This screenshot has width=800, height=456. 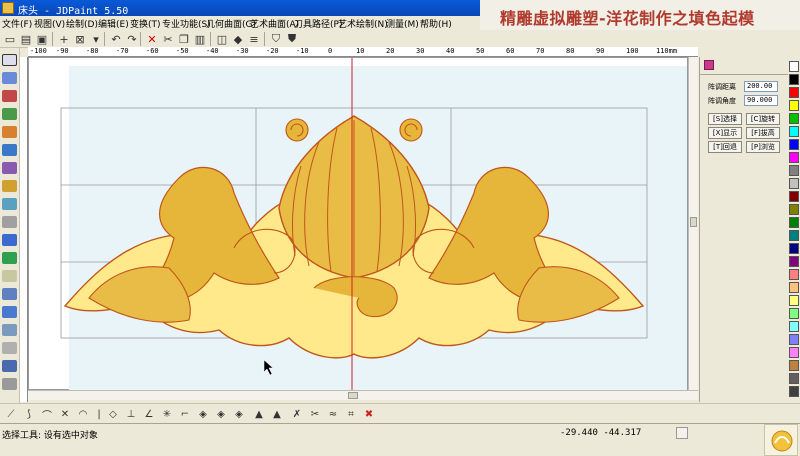 What do you see at coordinates (113, 23) in the screenshot?
I see `menu-edit: 编辑(E)` at bounding box center [113, 23].